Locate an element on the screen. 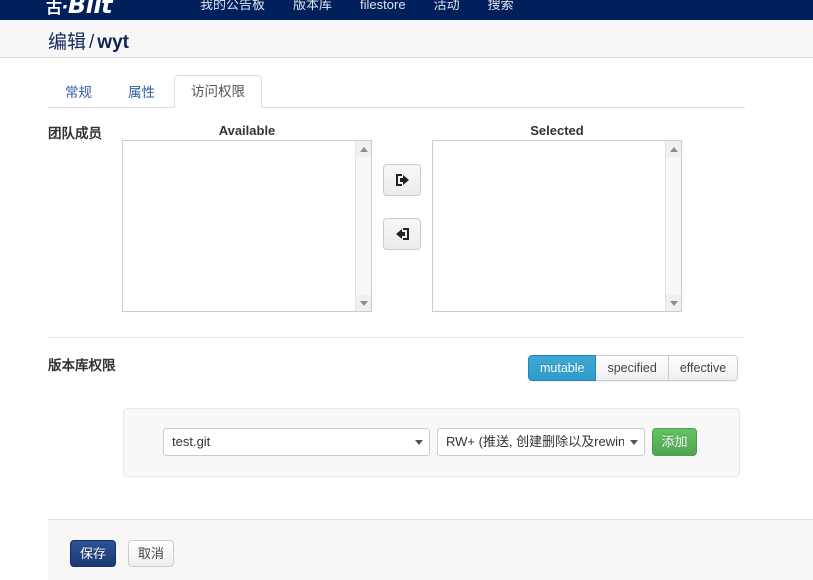 This screenshot has height=580, width=813. team-members-label: 团队成员 is located at coordinates (75, 133).